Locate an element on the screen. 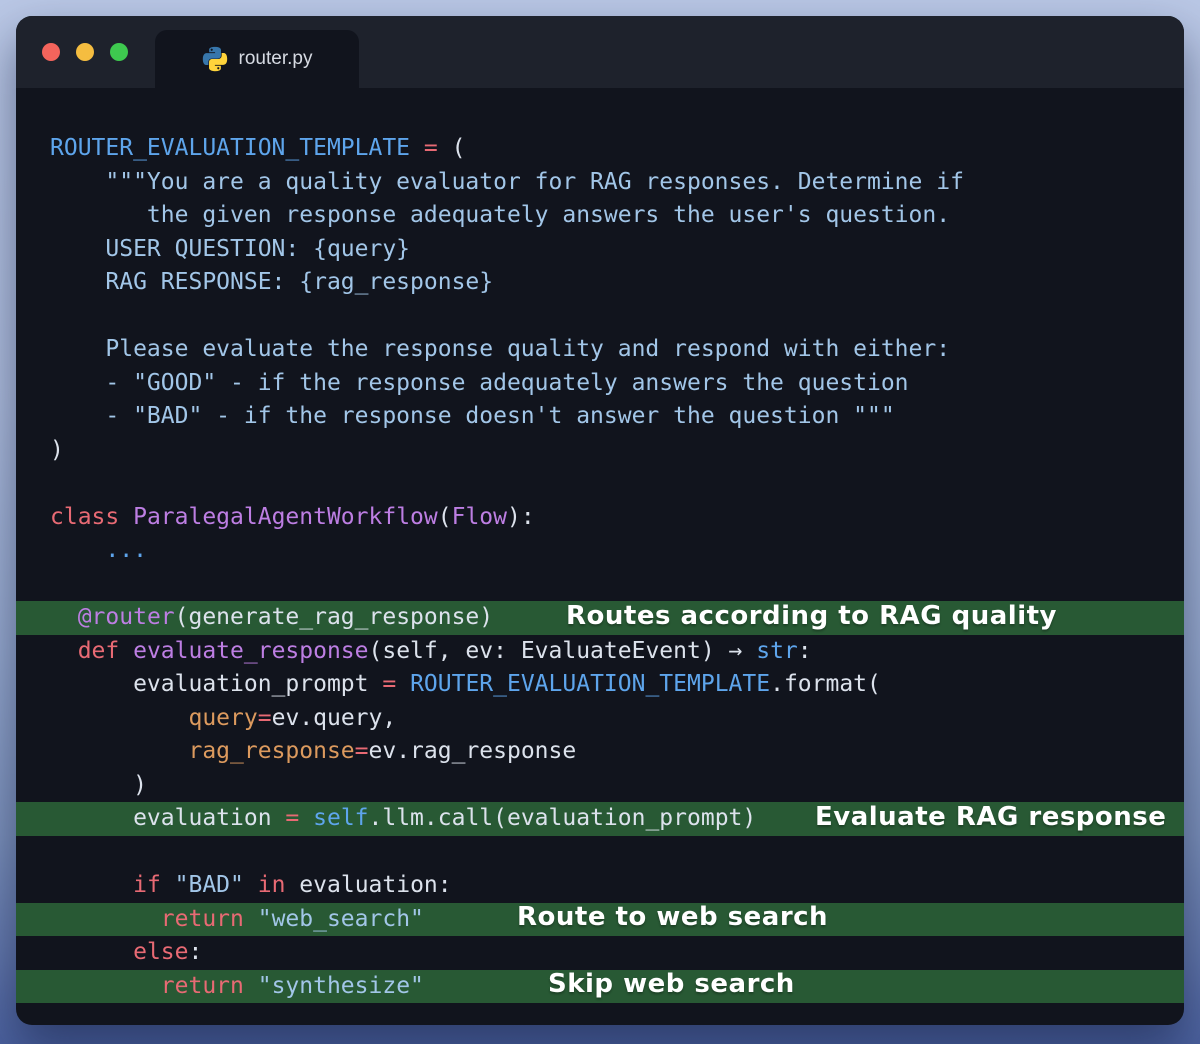 The image size is (1200, 1044). token-fg: (self, ev: EvaluateEvent) → is located at coordinates (562, 650).